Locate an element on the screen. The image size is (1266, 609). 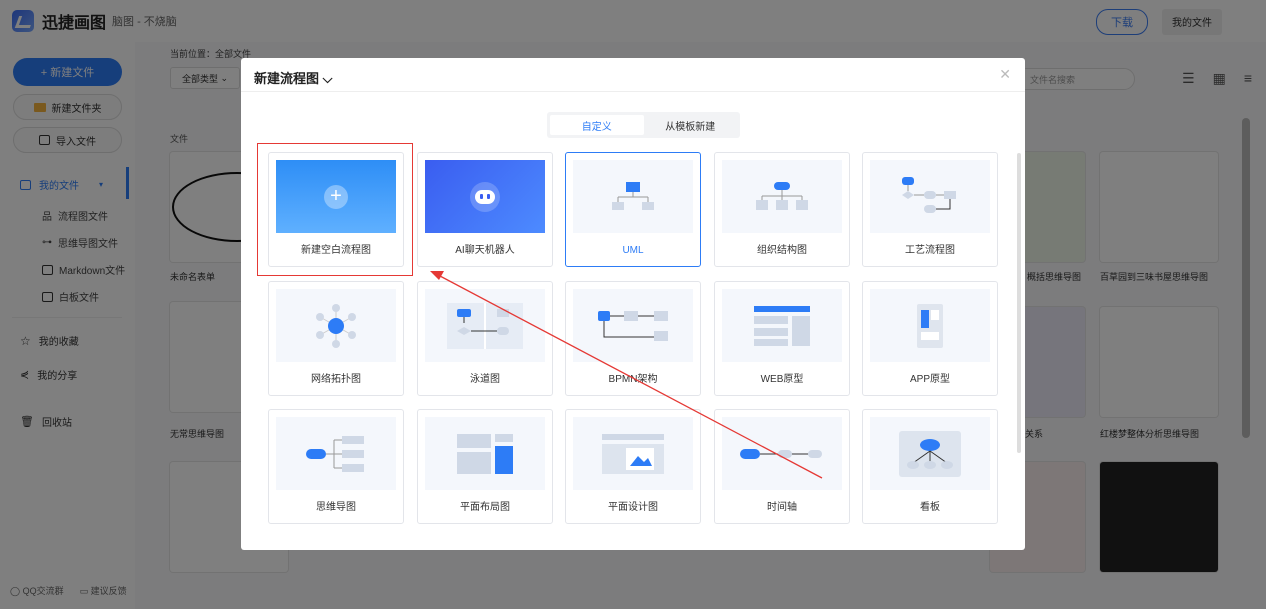
bpmn-icon is located at coordinates (633, 325).